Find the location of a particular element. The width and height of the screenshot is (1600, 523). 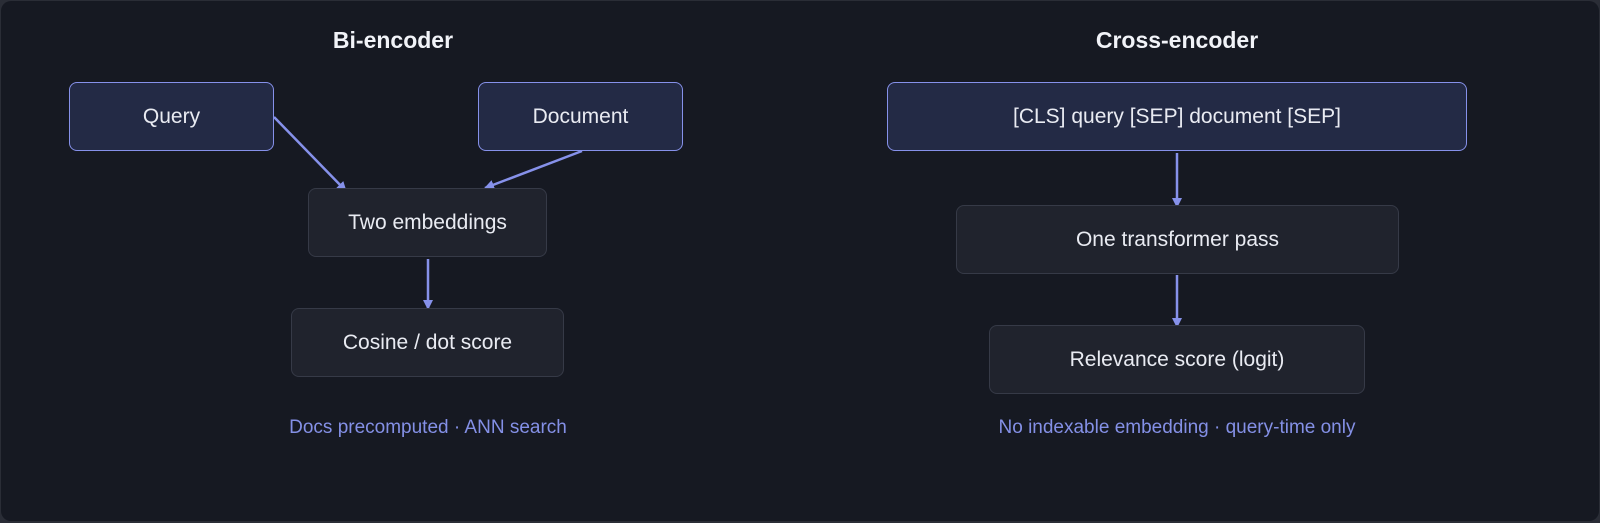

embeddings-node: Two embeddings is located at coordinates (427, 222).